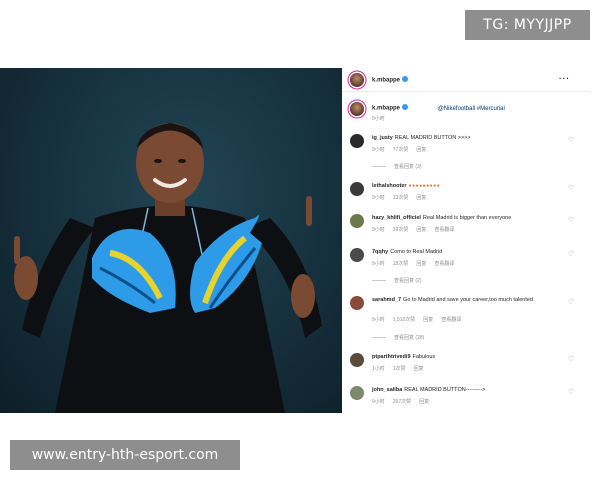 This screenshot has width=600, height=480. What do you see at coordinates (564, 78) in the screenshot?
I see `more-options-icon: ···` at bounding box center [564, 78].